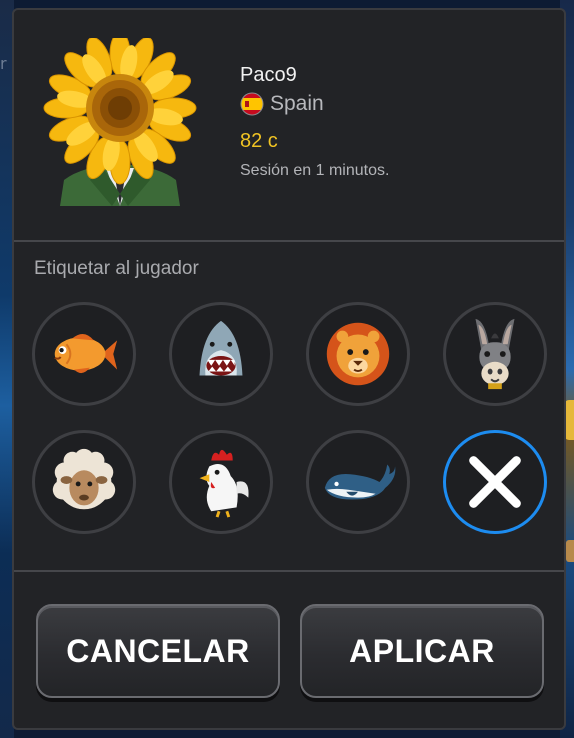 The width and height of the screenshot is (574, 738). Describe the element at coordinates (259, 141) in the screenshot. I see `player-coins: 82 c` at that location.